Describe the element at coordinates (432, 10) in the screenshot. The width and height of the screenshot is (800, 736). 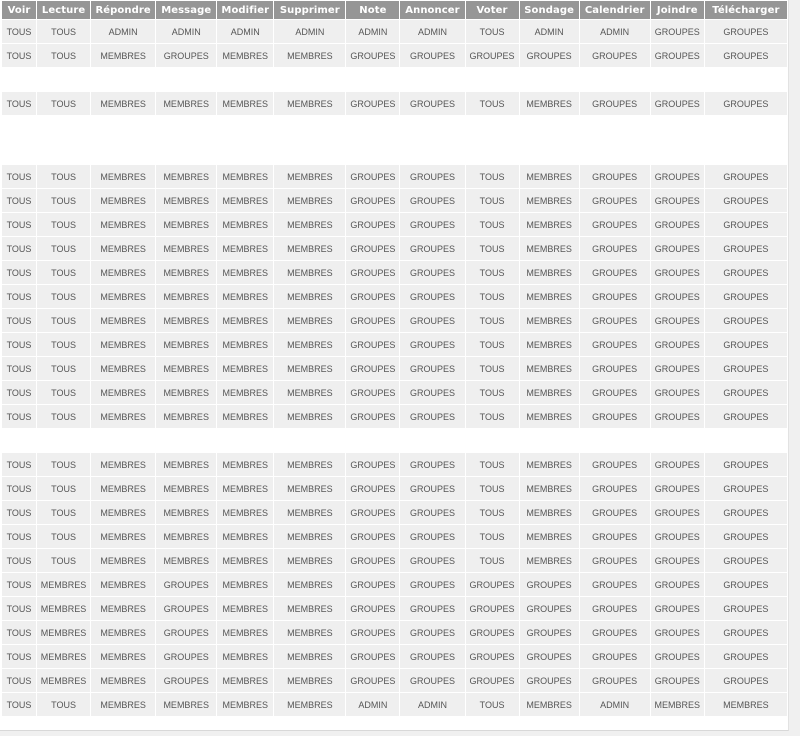
I see `column-header-annoncer: Annoncer` at that location.